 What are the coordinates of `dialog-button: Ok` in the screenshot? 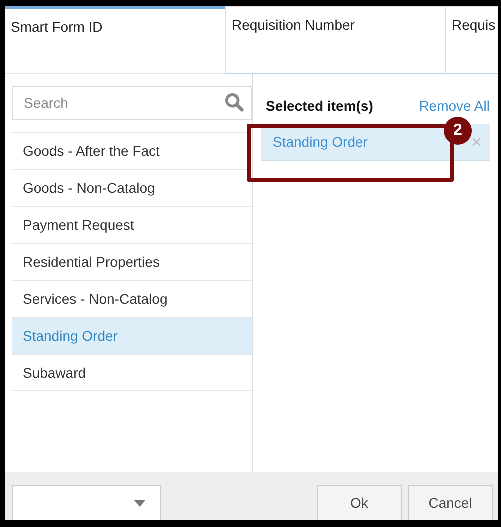 It's located at (359, 502).